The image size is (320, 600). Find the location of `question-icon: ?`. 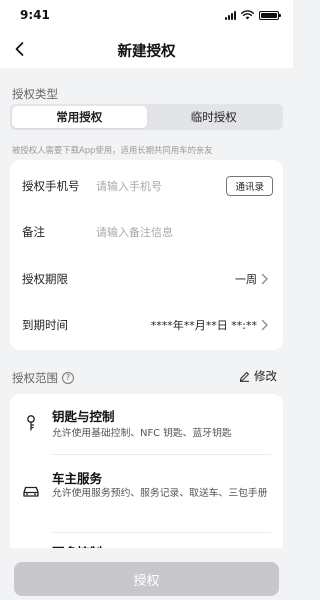

question-icon: ? is located at coordinates (68, 378).